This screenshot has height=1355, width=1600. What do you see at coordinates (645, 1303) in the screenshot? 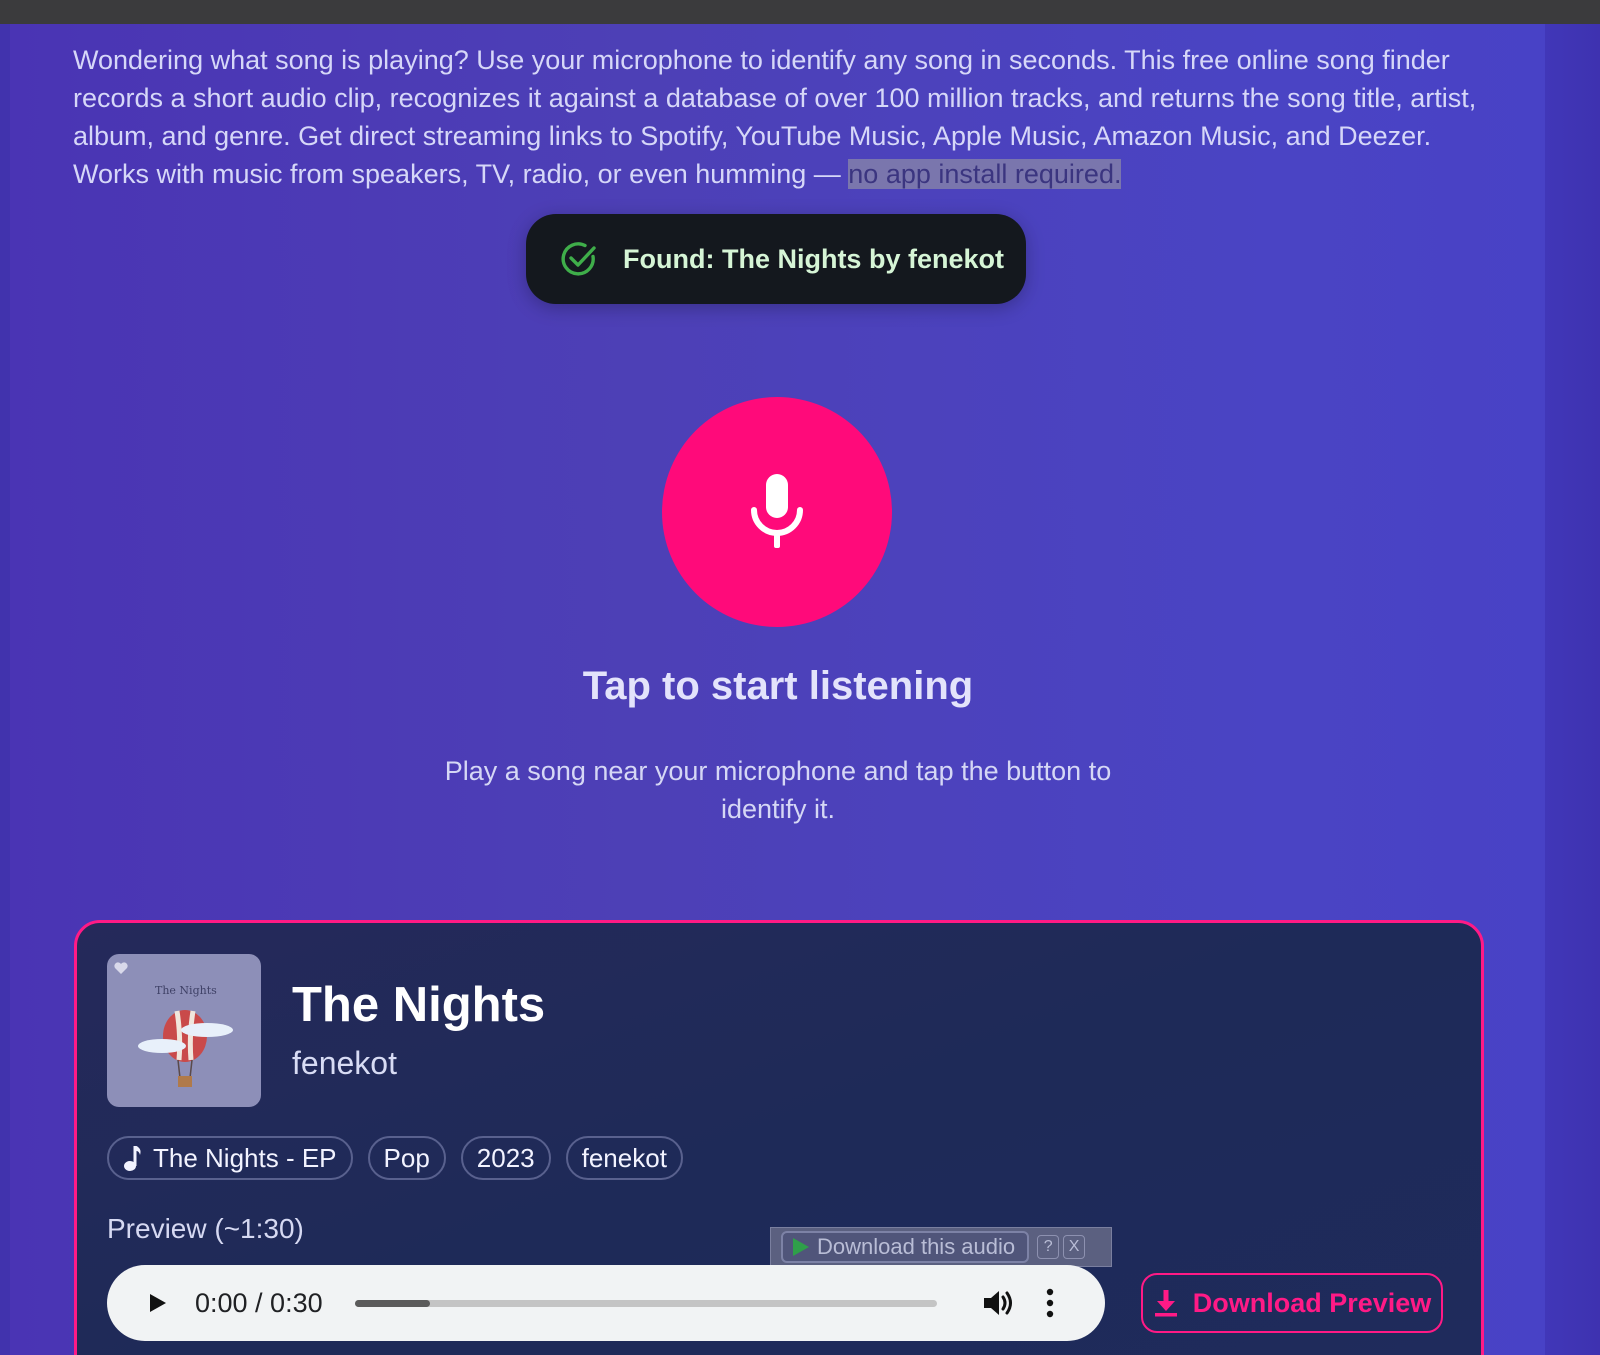
I see `player-progress` at bounding box center [645, 1303].